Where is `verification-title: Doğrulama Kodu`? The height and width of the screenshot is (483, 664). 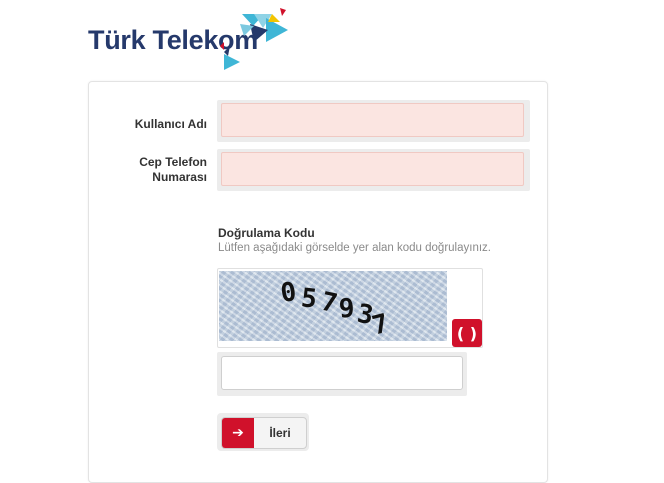
verification-title: Doğrulama Kodu is located at coordinates (266, 233).